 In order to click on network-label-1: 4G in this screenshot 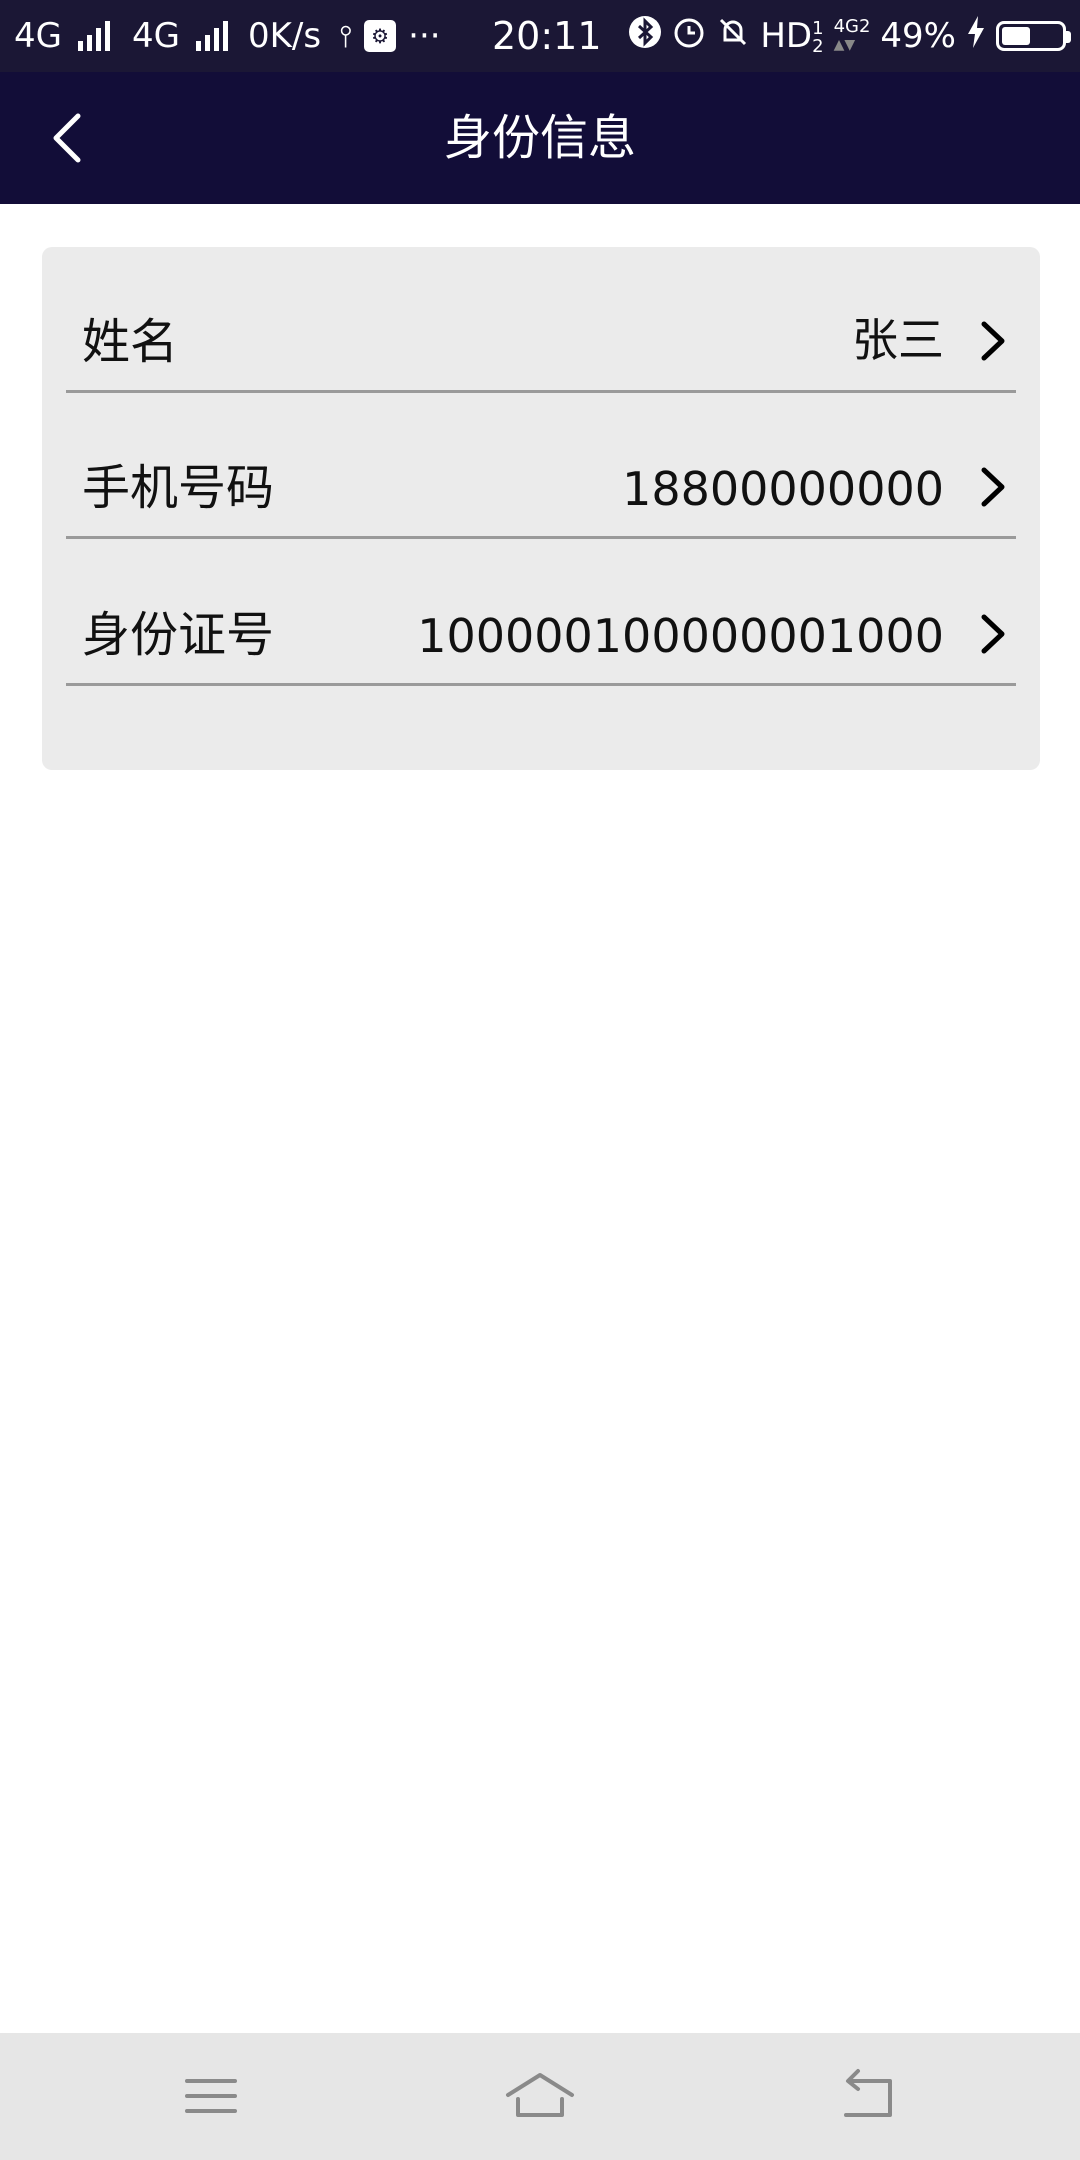, I will do `click(38, 36)`.